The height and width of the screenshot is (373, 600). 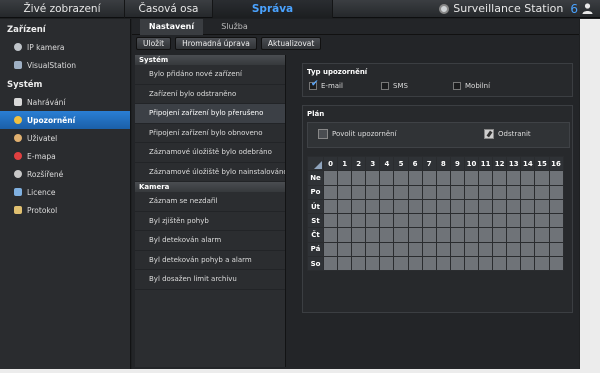 What do you see at coordinates (210, 241) in the screenshot?
I see `list-item: Byl detekován alarm` at bounding box center [210, 241].